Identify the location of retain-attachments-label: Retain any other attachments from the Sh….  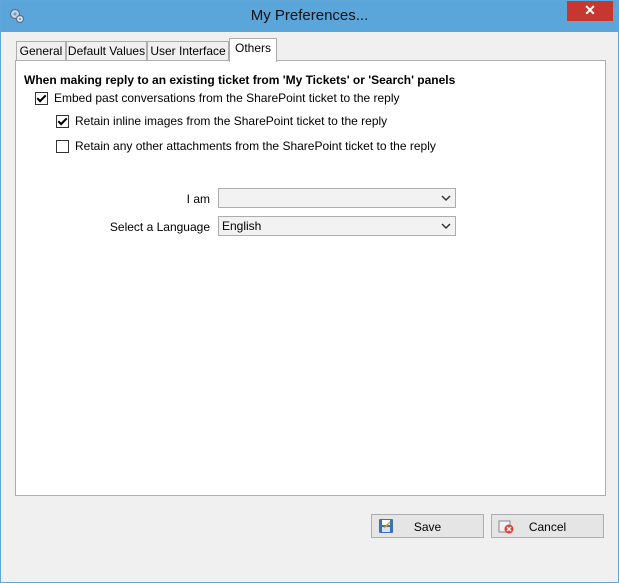
(255, 146).